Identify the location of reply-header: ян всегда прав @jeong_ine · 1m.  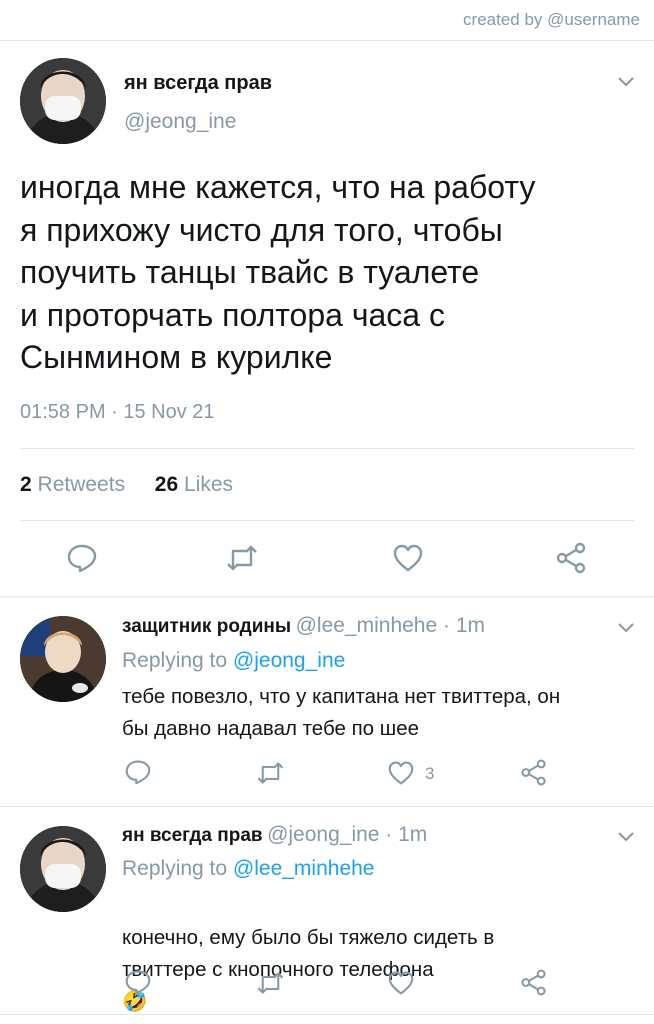
(274, 835).